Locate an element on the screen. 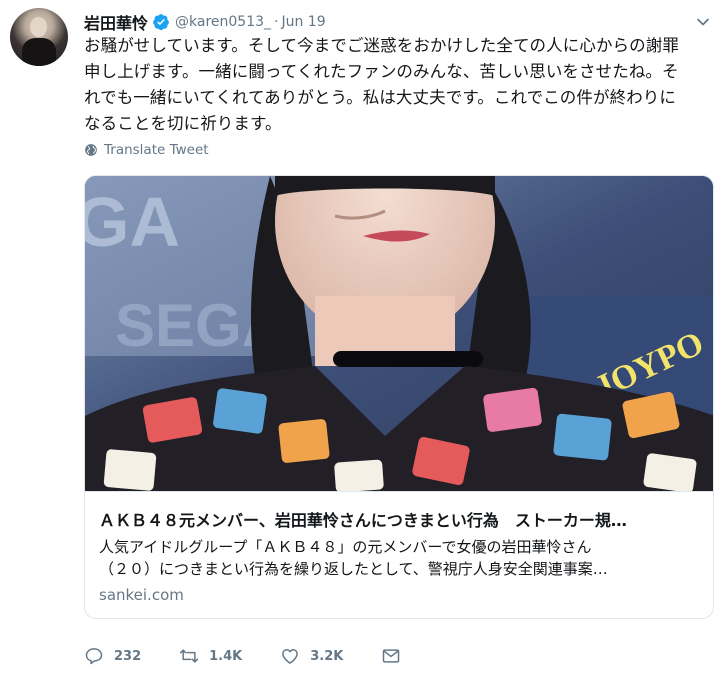 Image resolution: width=725 pixels, height=675 pixels. envelope-icon is located at coordinates (391, 656).